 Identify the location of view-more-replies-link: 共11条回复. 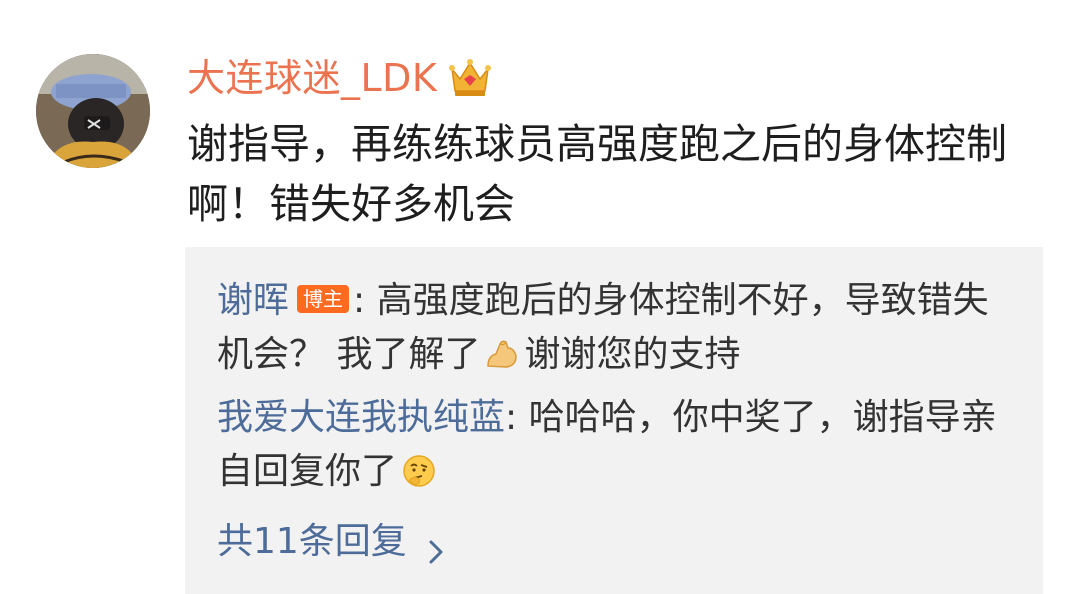
(331, 542).